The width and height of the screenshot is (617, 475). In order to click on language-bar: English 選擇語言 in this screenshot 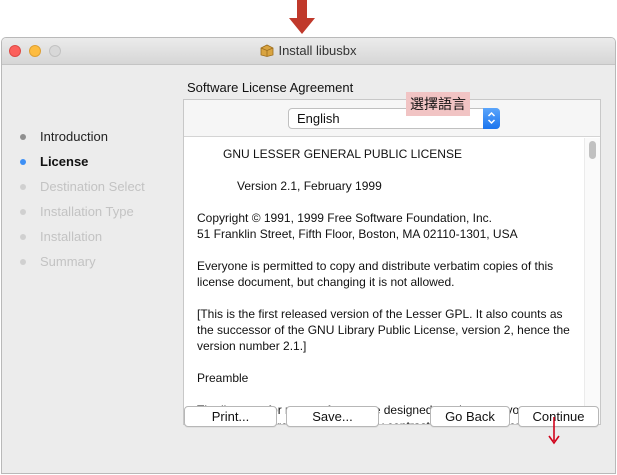, I will do `click(392, 114)`.